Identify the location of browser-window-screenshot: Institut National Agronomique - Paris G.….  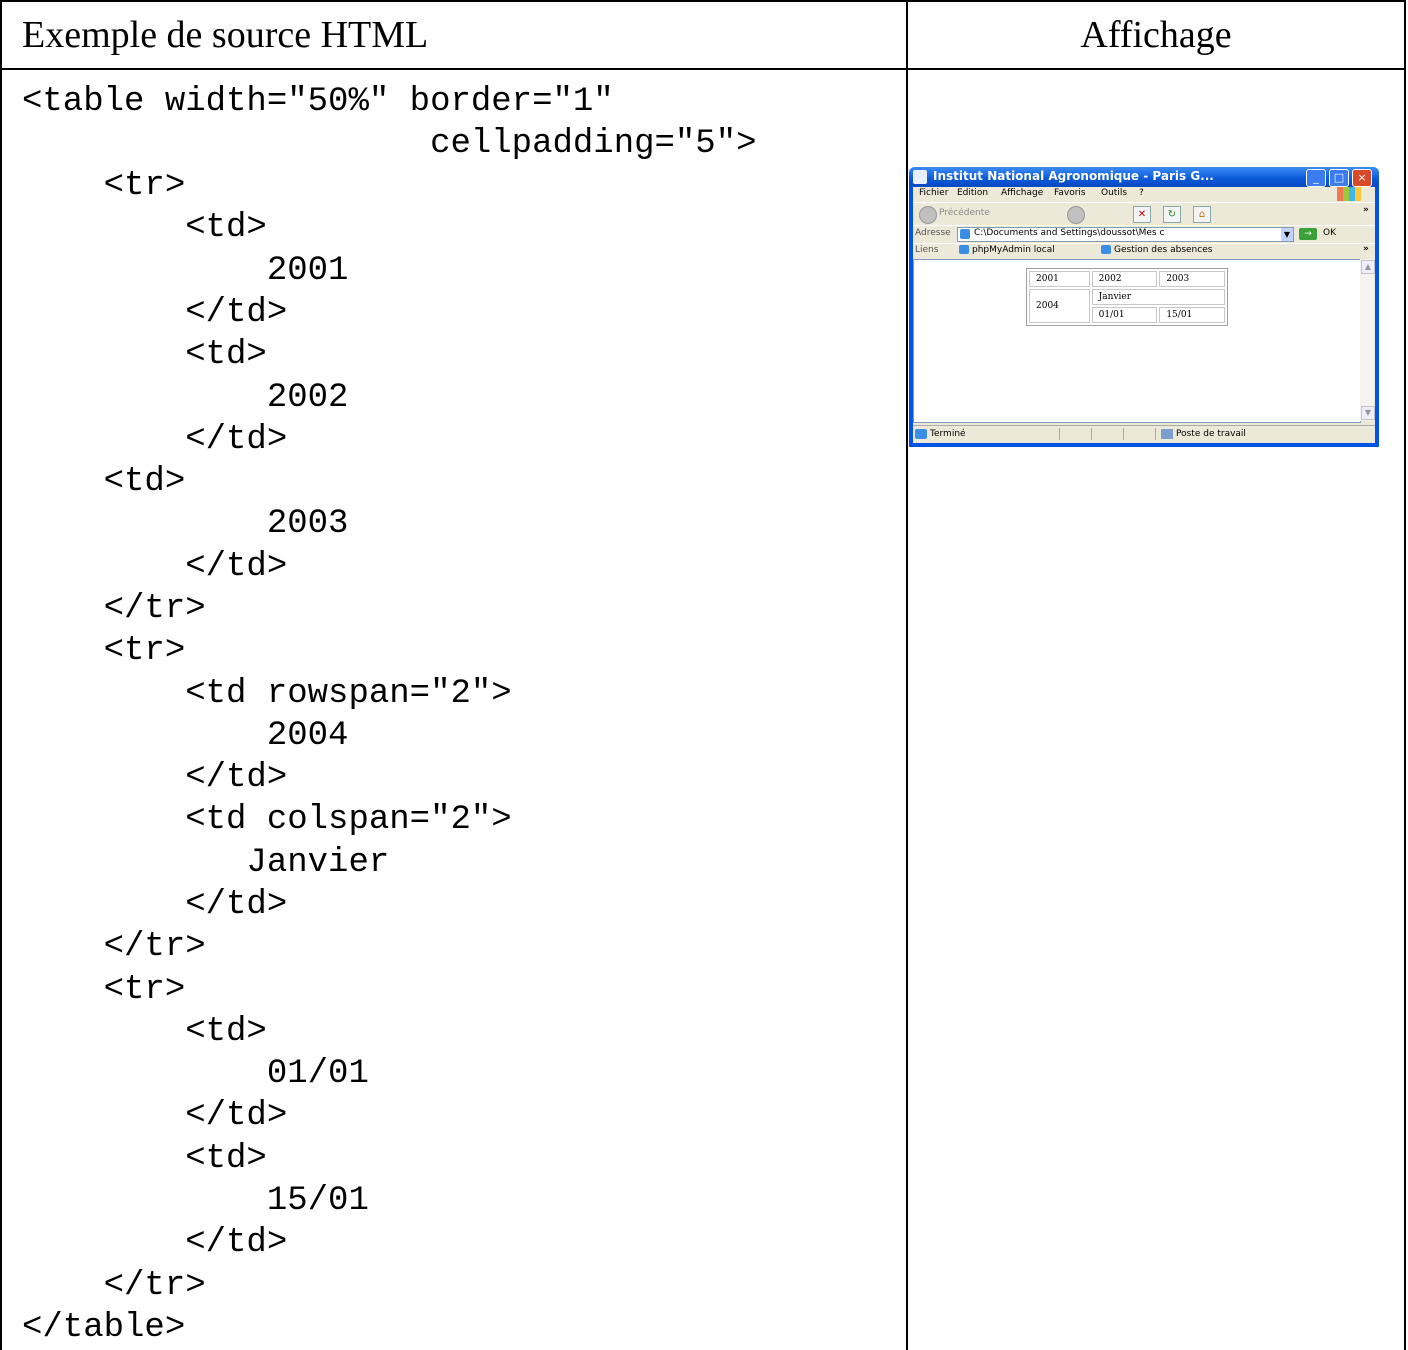
(1144, 307).